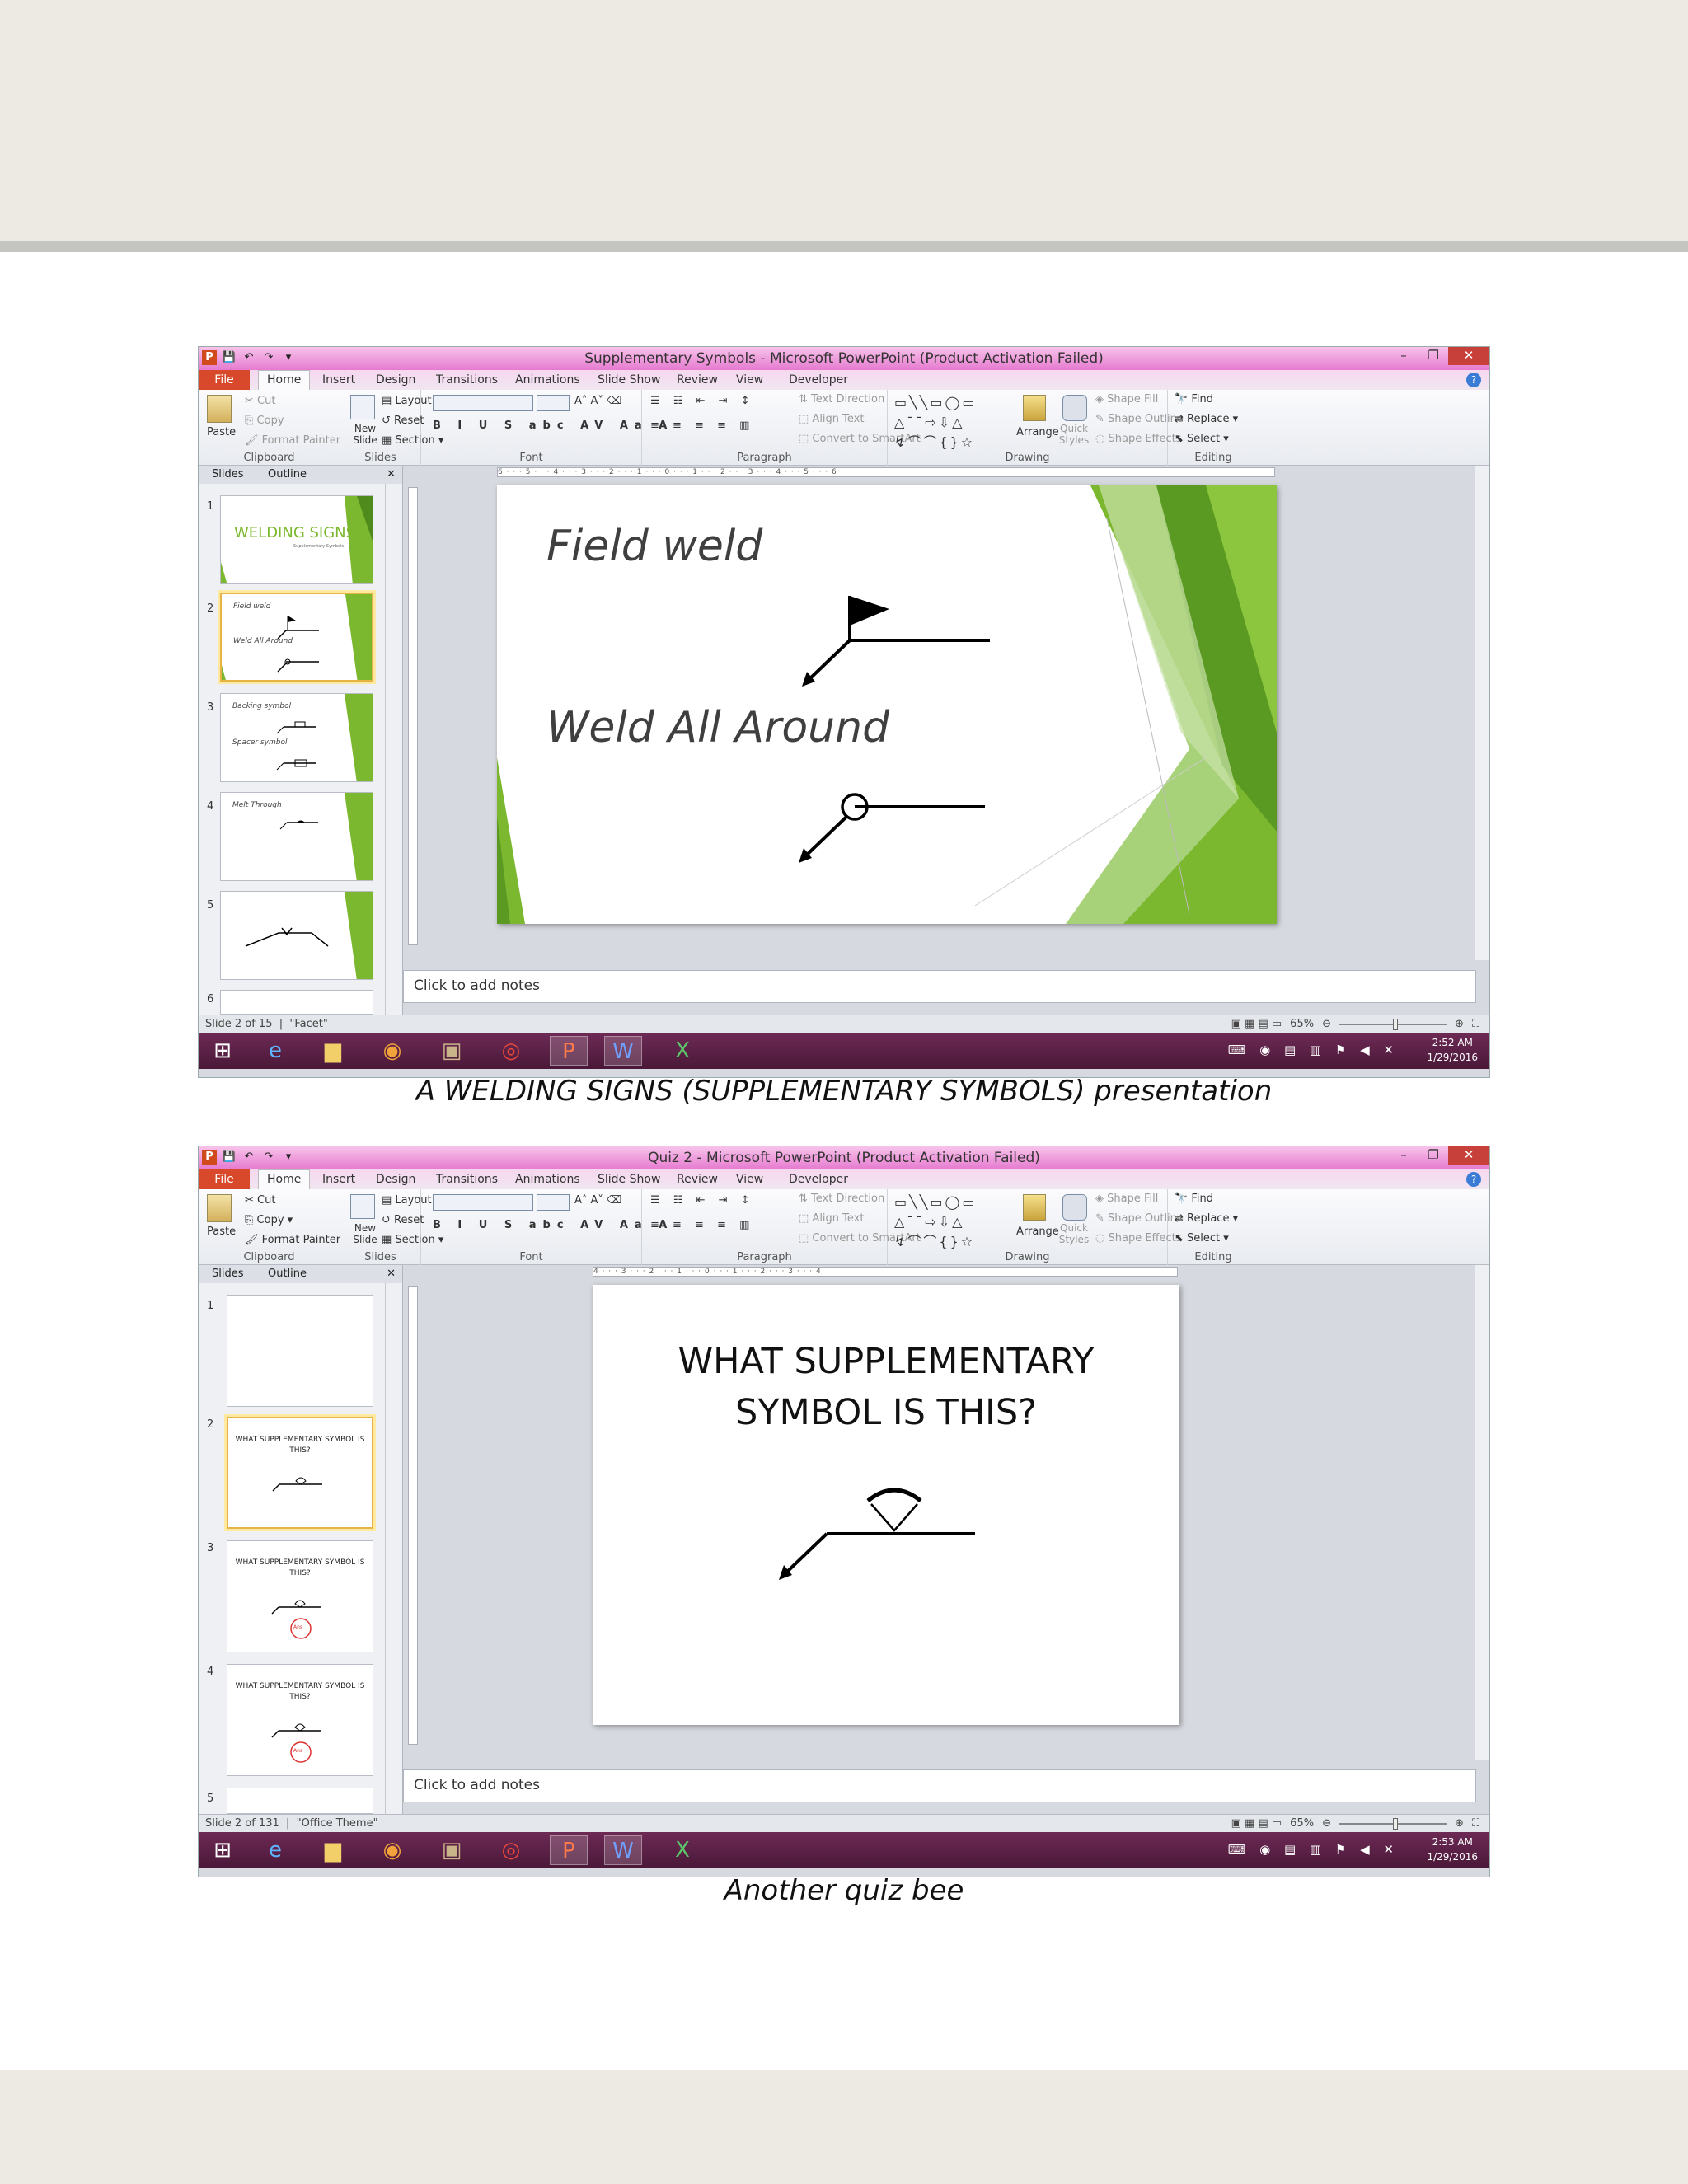  I want to click on quick-styles-button: Quick Styles, so click(1074, 1233).